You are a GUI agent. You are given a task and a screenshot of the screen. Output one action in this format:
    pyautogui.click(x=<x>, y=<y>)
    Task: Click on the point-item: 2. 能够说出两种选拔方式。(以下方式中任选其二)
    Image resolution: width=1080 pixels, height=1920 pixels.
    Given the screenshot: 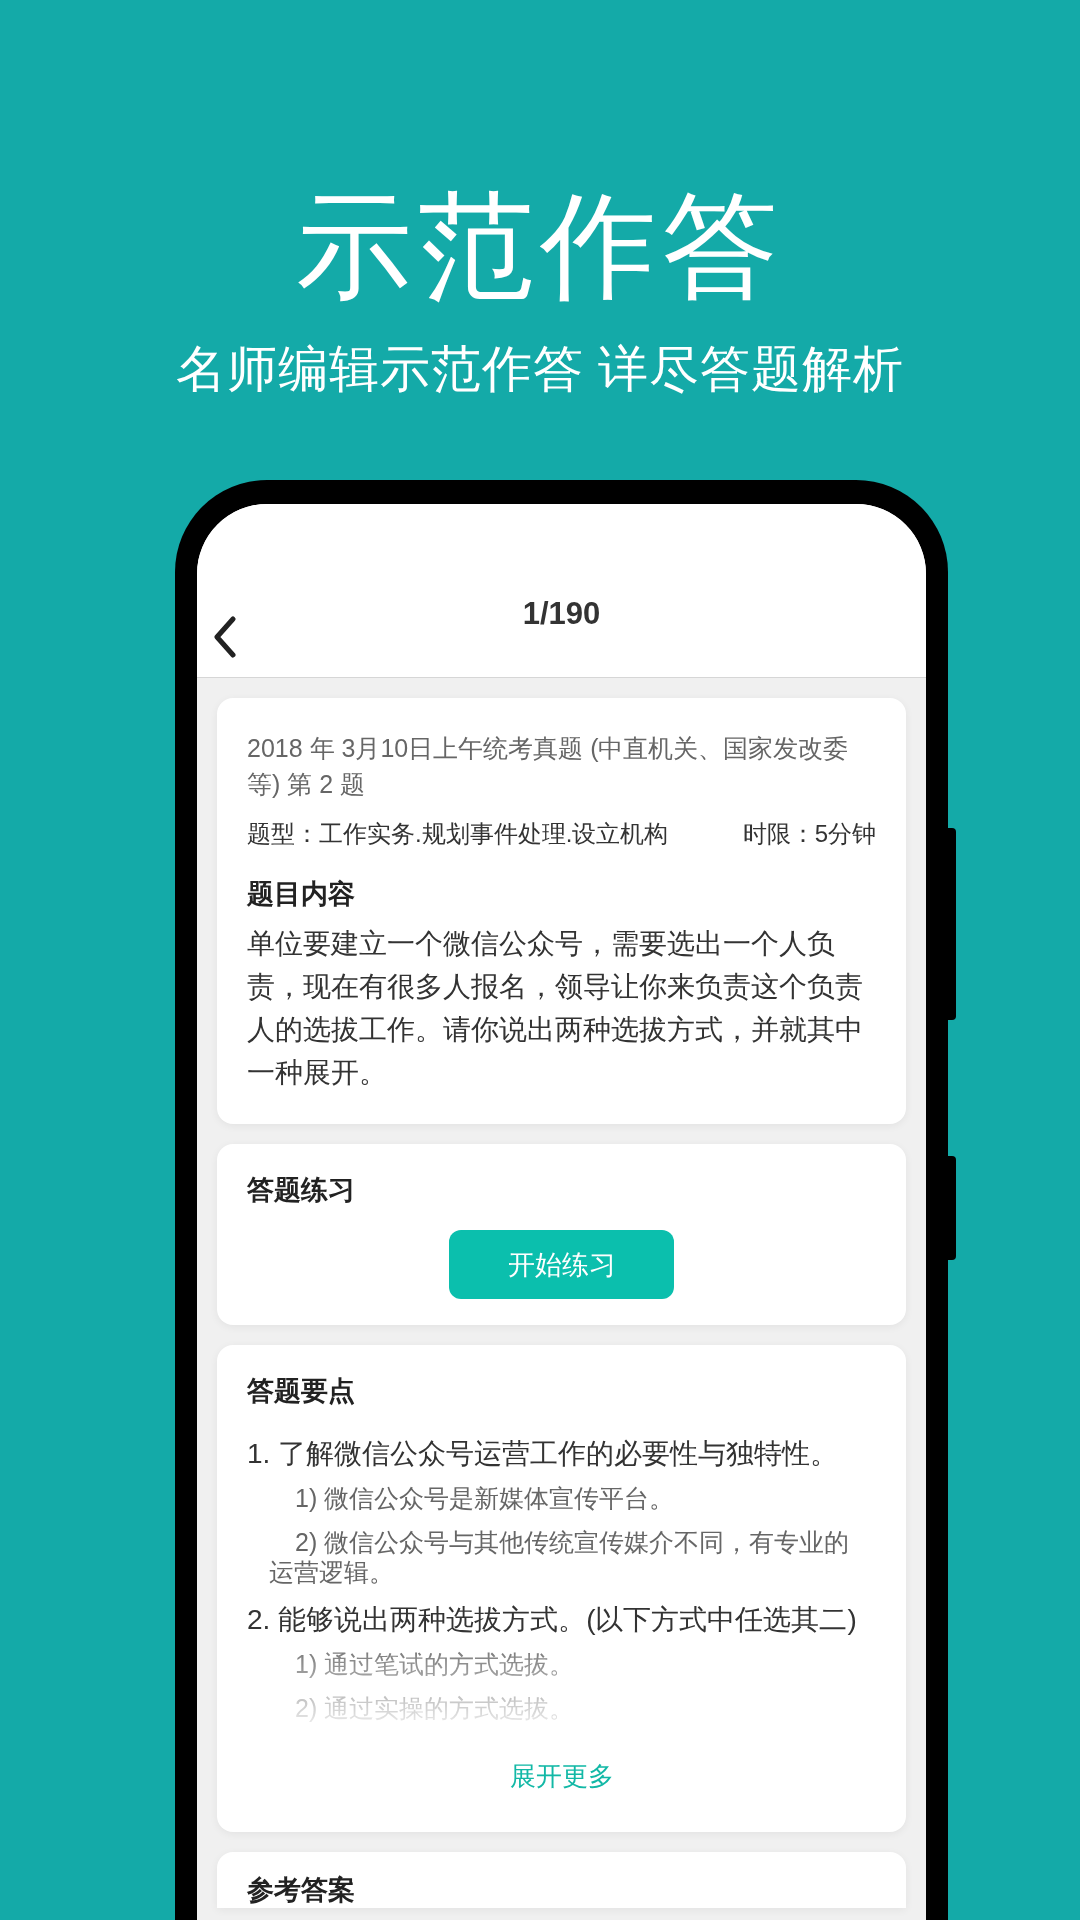 What is the action you would take?
    pyautogui.click(x=552, y=1620)
    